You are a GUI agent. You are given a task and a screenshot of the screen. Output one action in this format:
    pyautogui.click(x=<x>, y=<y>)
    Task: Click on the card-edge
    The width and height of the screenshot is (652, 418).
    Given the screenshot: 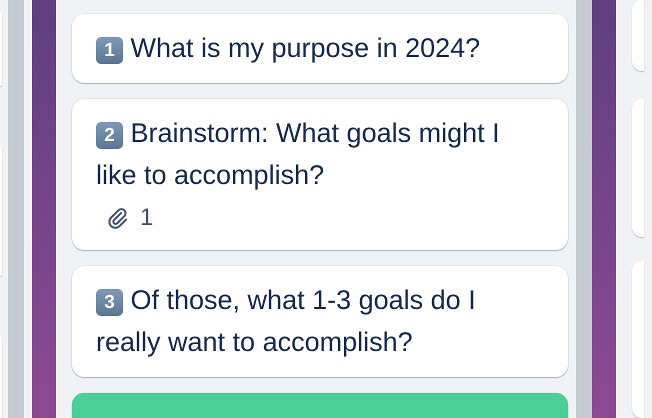 What is the action you would take?
    pyautogui.click(x=638, y=35)
    